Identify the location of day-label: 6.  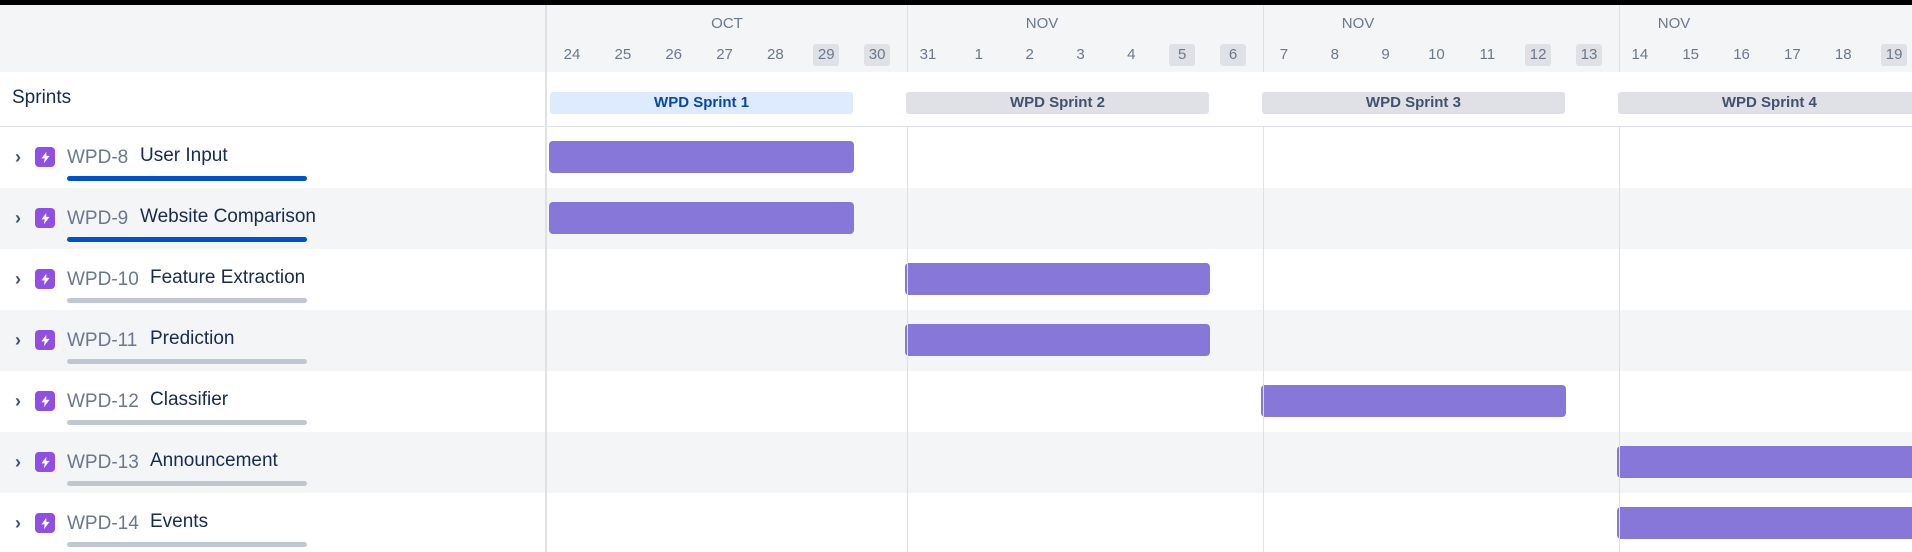
(1233, 55).